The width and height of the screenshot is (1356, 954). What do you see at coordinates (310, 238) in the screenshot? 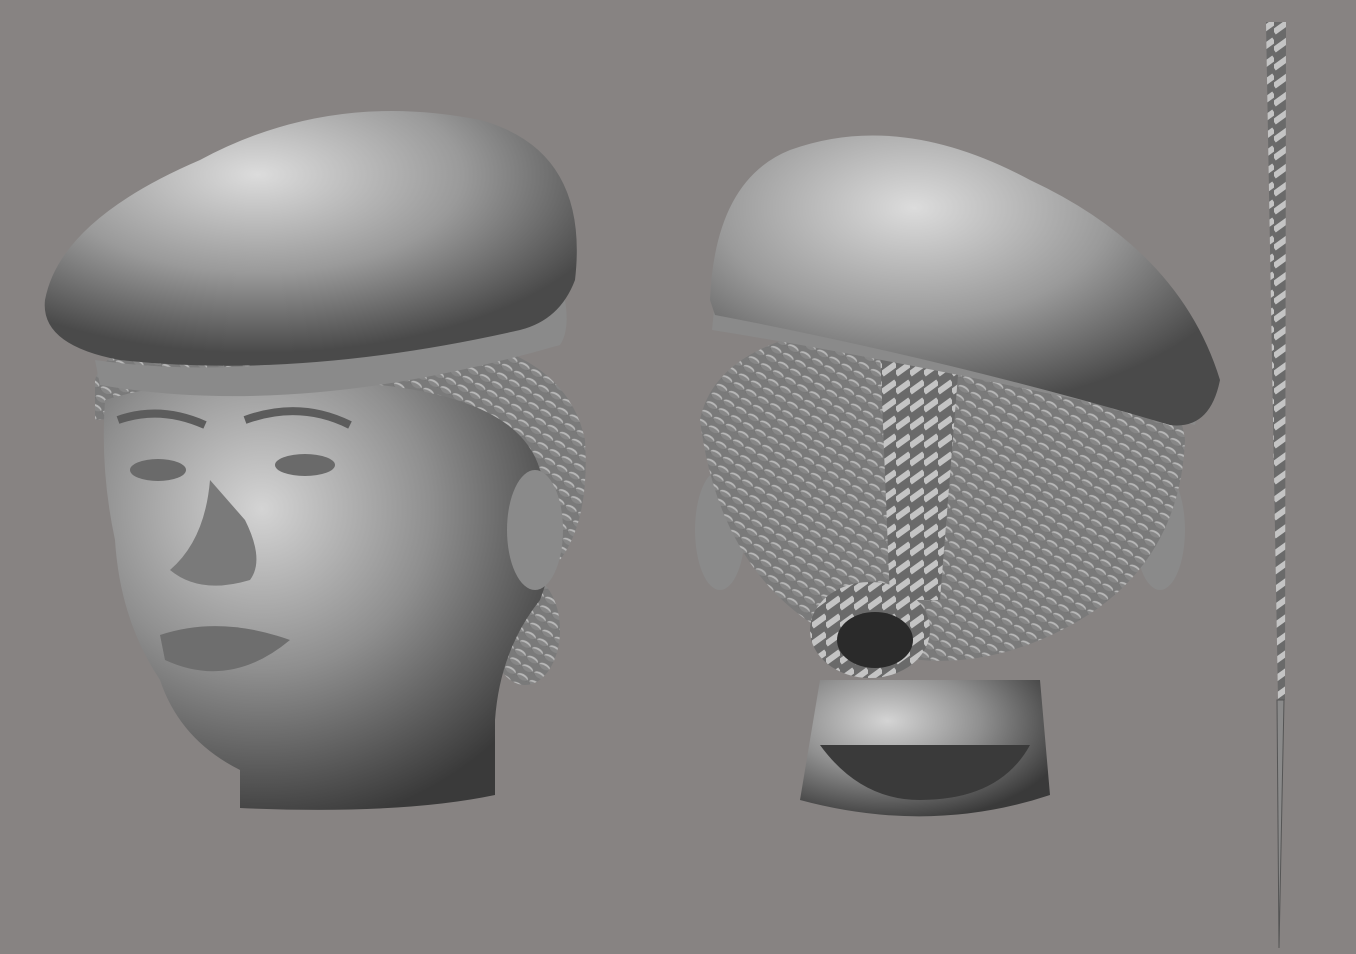
I see `front-beret` at bounding box center [310, 238].